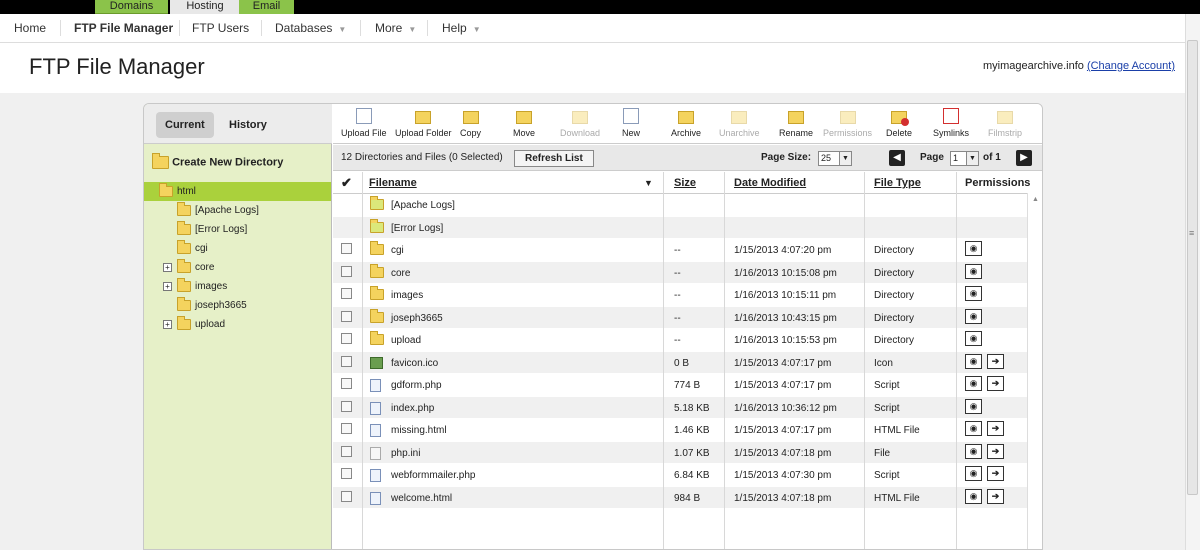  Describe the element at coordinates (185, 125) in the screenshot. I see `tab-current: Current` at that location.